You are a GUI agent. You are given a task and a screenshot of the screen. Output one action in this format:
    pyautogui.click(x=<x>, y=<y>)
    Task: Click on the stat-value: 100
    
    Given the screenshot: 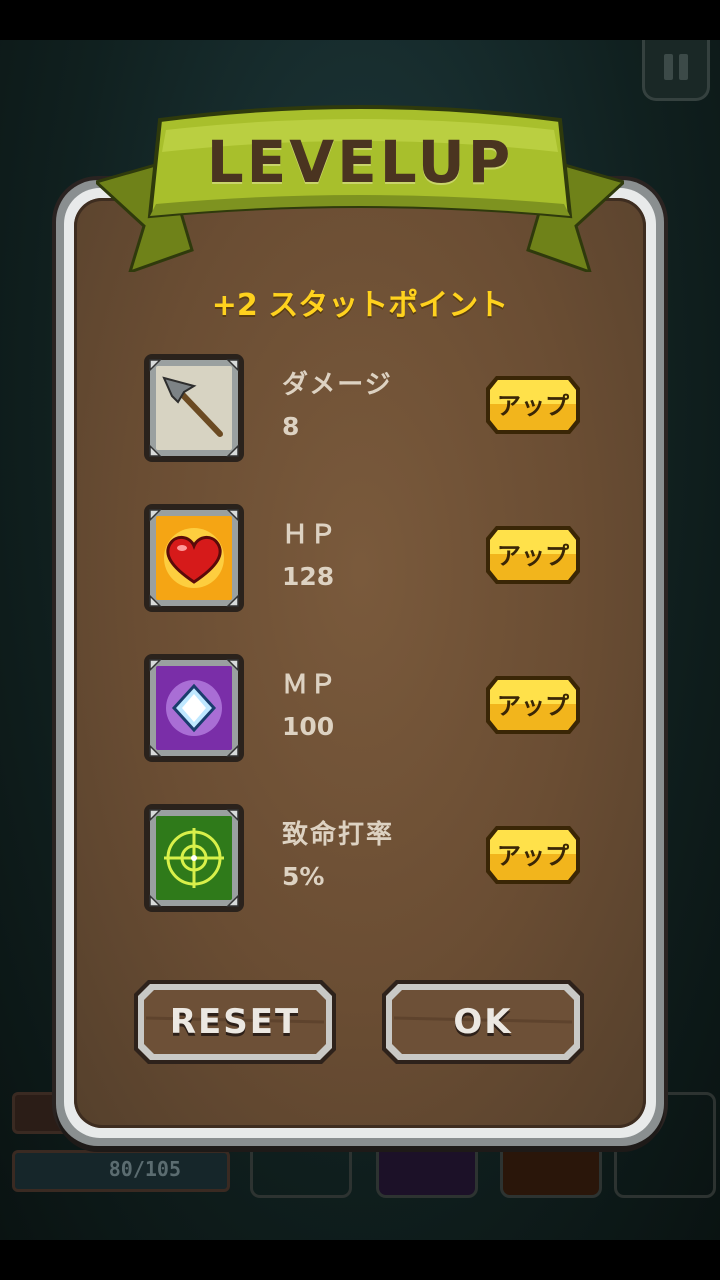 What is the action you would take?
    pyautogui.click(x=308, y=726)
    